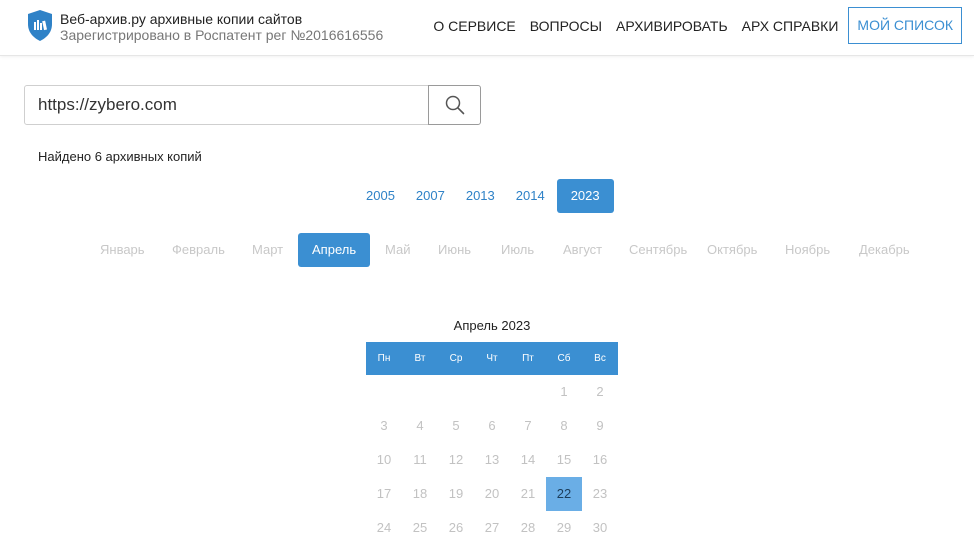  Describe the element at coordinates (600, 358) in the screenshot. I see `weekday-sun: Вс` at that location.